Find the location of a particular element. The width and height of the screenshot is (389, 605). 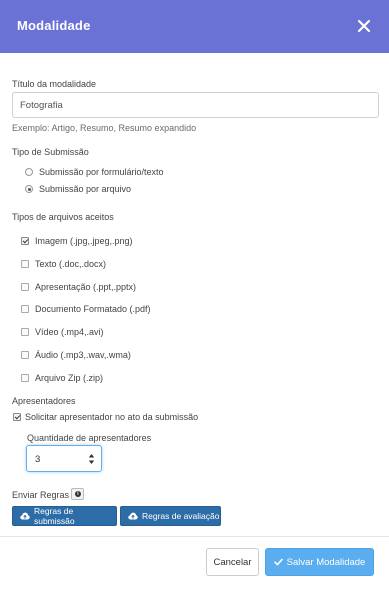

regras-submissao-button: Regras de submissão is located at coordinates (64, 516).